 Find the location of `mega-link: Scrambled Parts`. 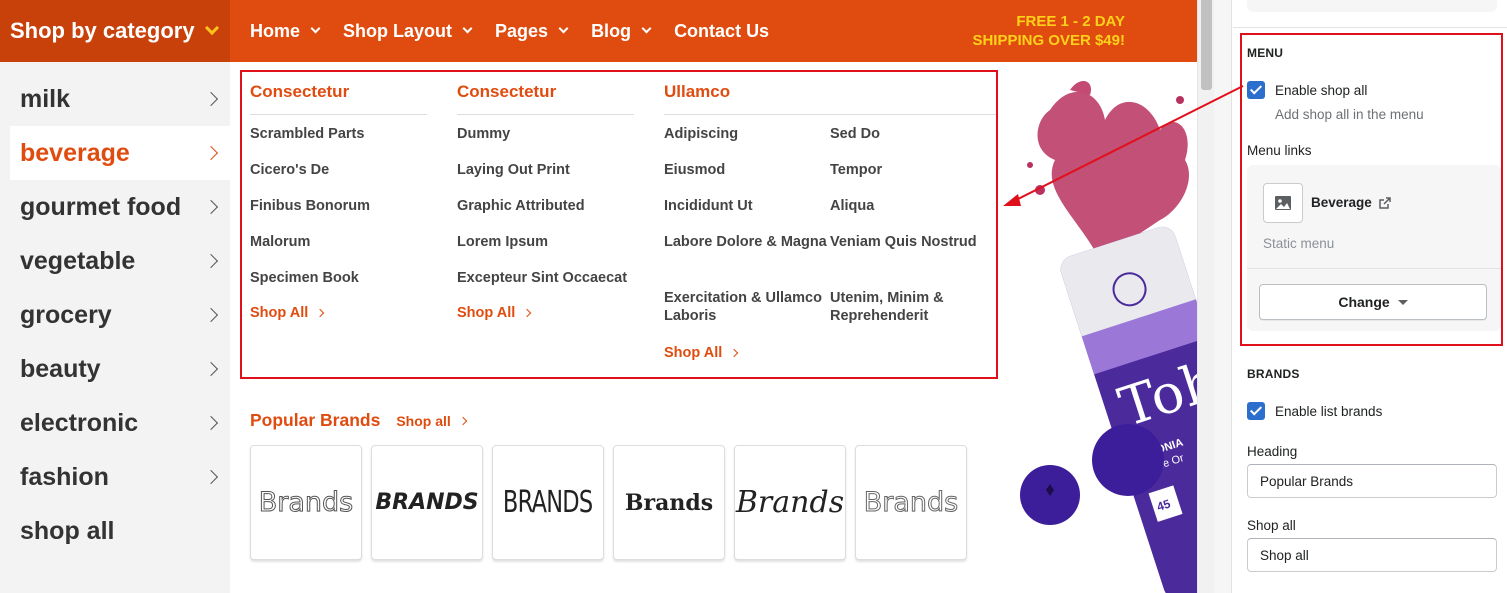

mega-link: Scrambled Parts is located at coordinates (338, 143).